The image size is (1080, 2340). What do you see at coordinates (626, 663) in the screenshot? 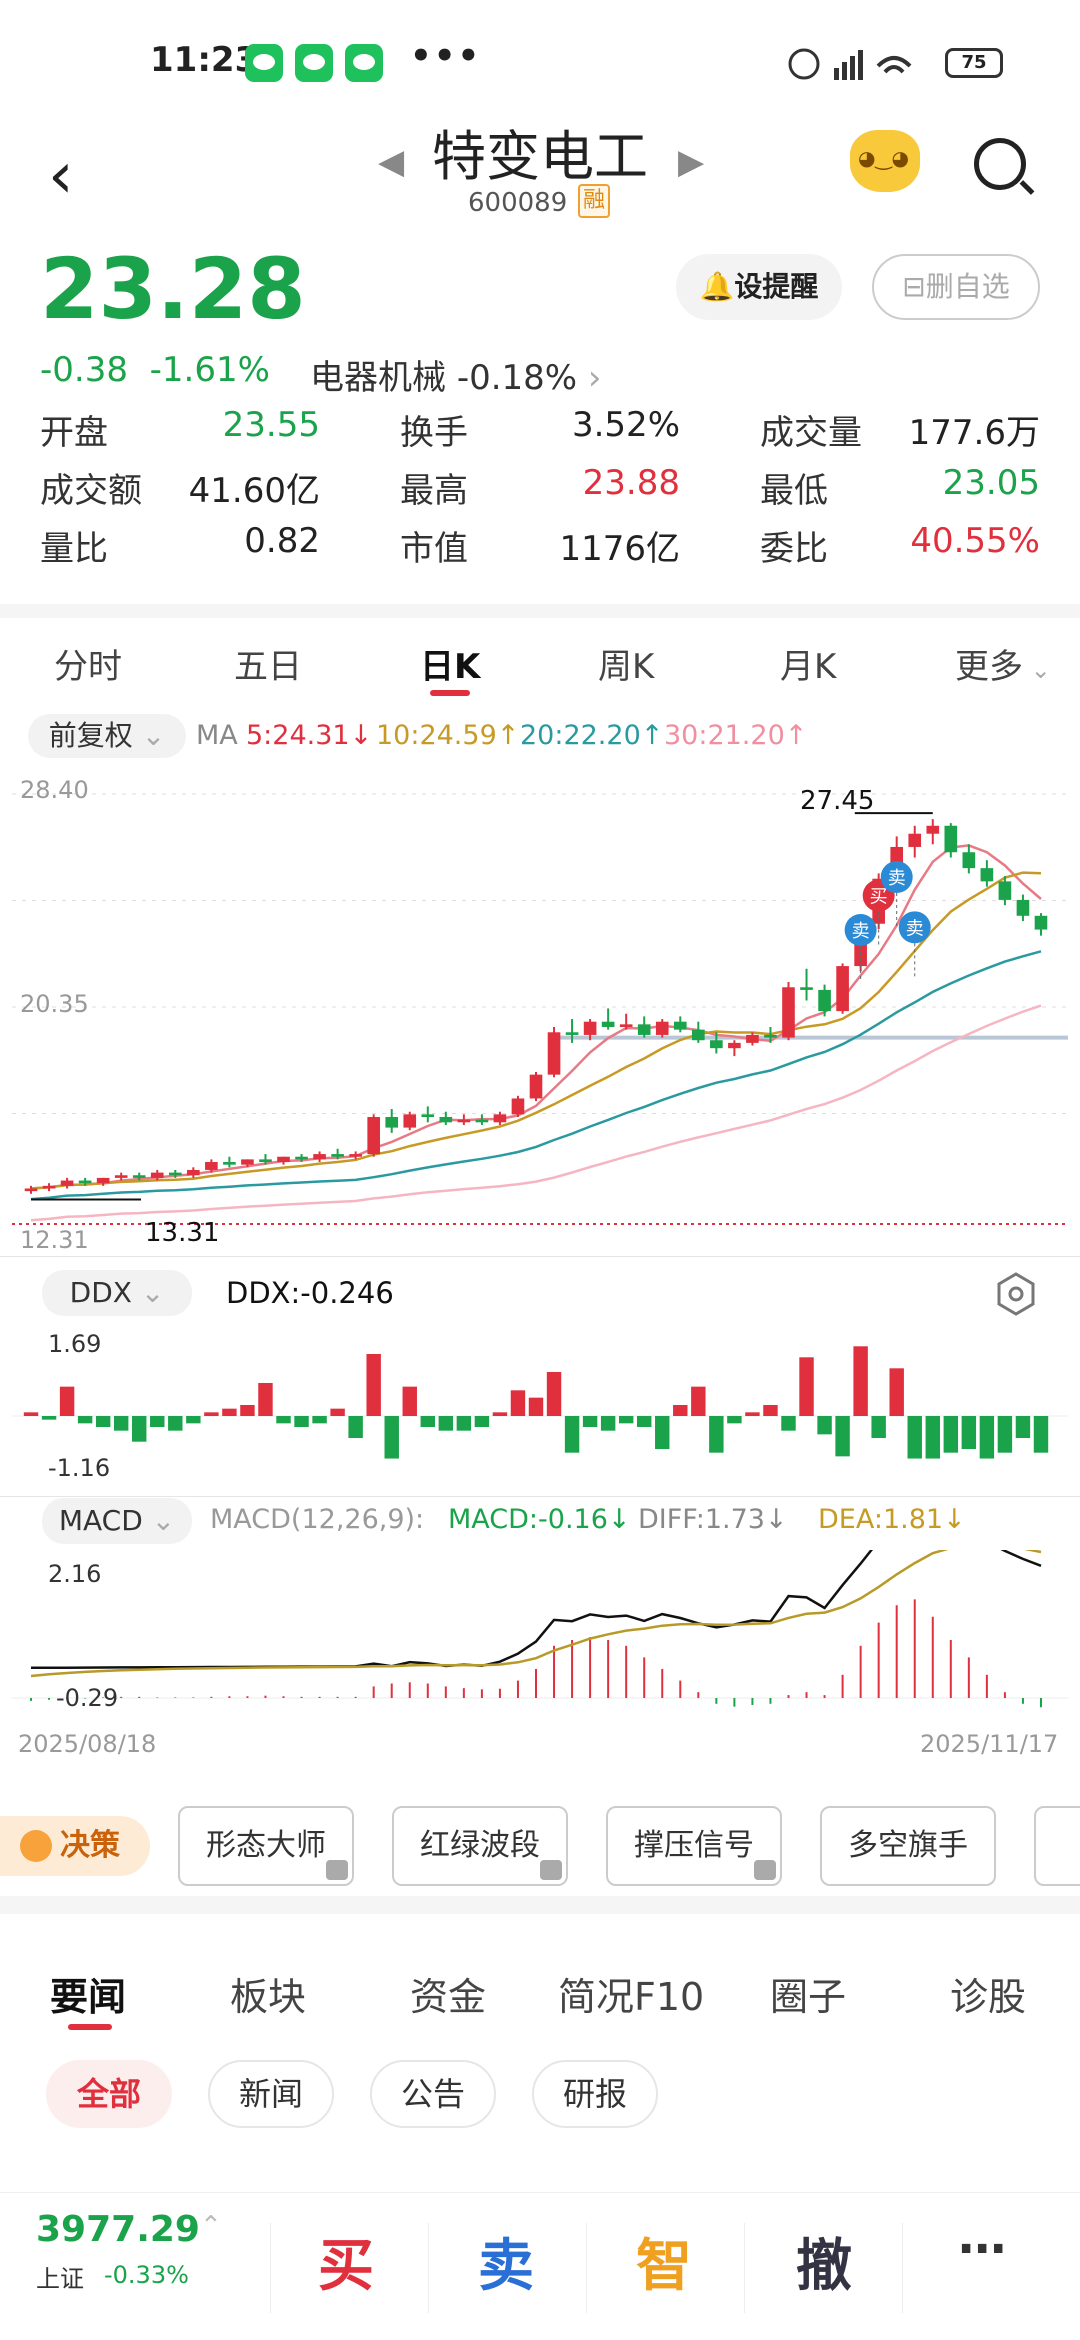
I see `tab-weekly-k: 周K` at bounding box center [626, 663].